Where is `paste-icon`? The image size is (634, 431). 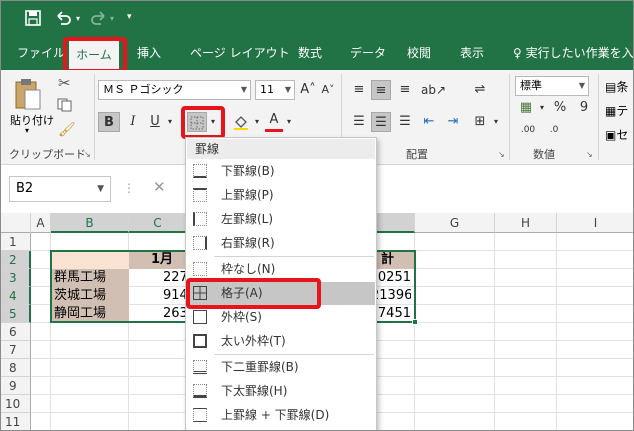 paste-icon is located at coordinates (28, 96).